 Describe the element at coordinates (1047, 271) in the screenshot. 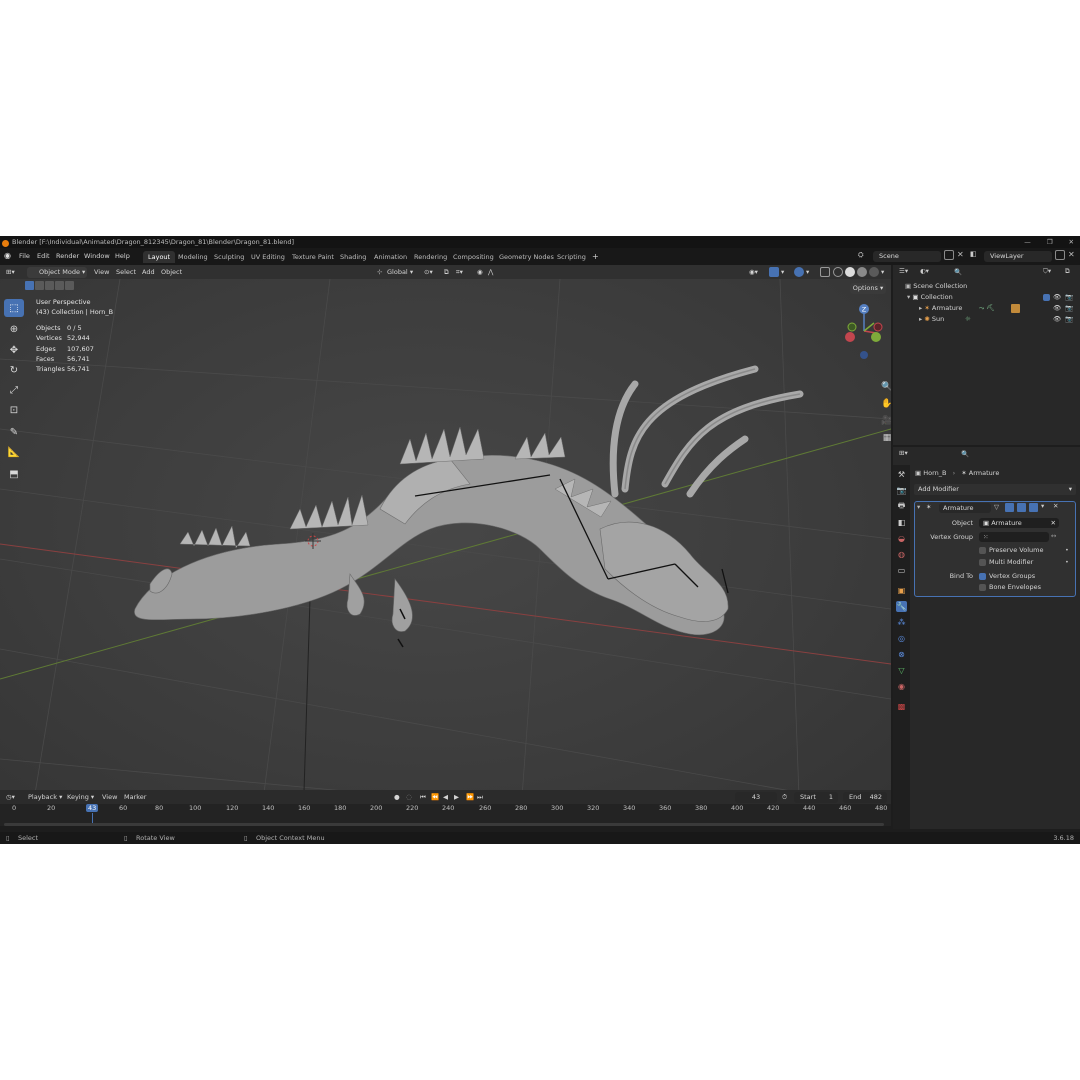

I see `filter-icon: ⛉▾` at that location.